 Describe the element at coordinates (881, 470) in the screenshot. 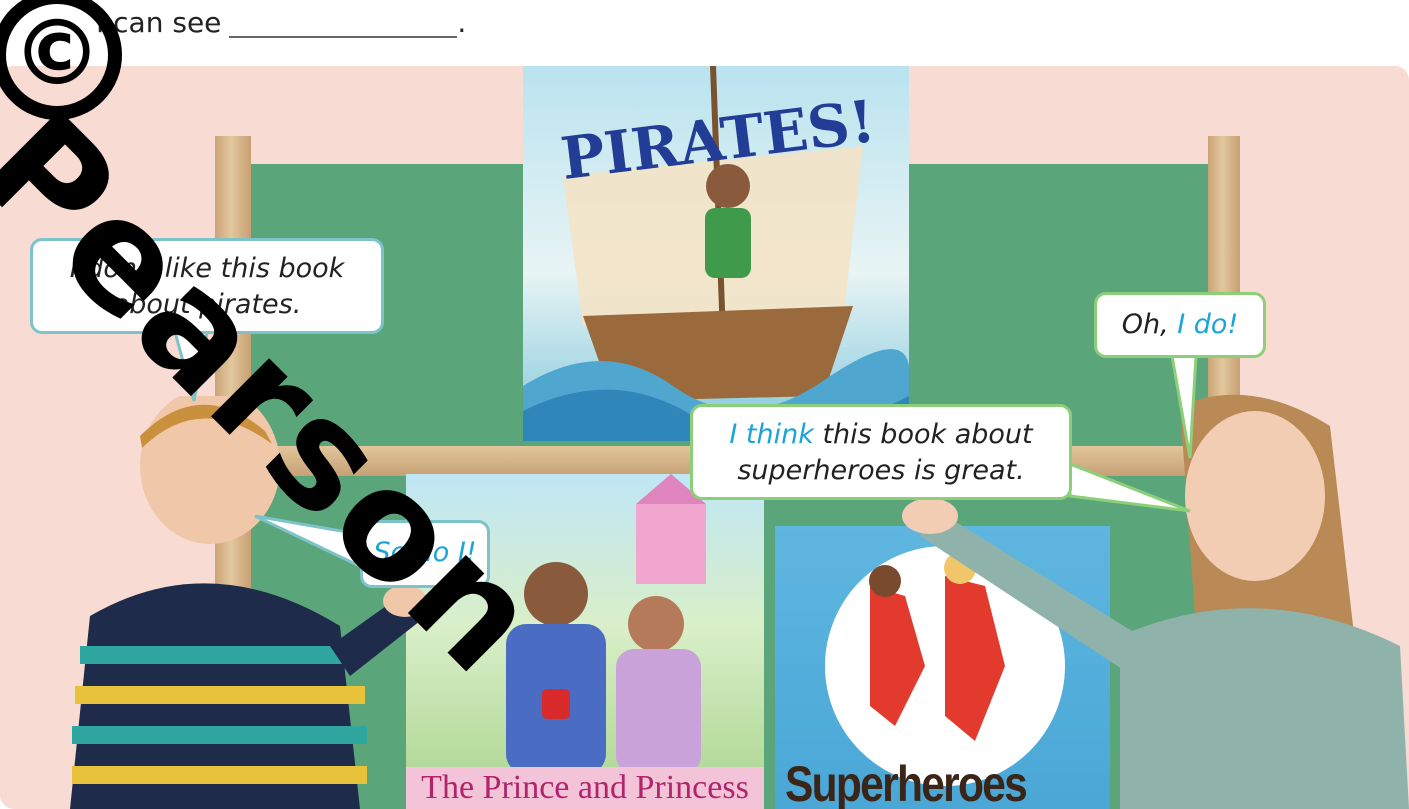

I see `girl-opinion-line2: superheroes is great.` at that location.